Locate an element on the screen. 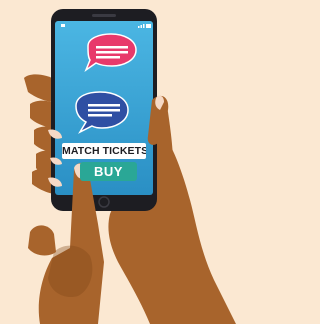 The width and height of the screenshot is (320, 324). match-tickets-label: MATCH TICKETS is located at coordinates (104, 151).